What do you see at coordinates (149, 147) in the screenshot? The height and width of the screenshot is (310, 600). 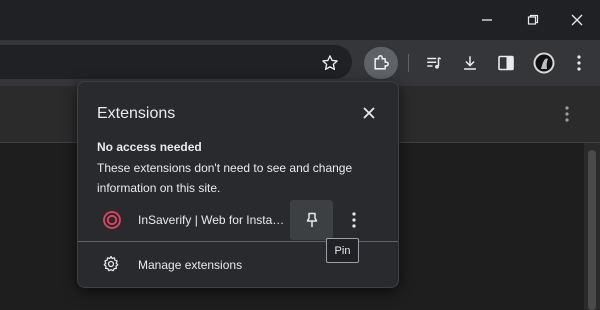 I see `section-heading: No access needed` at bounding box center [149, 147].